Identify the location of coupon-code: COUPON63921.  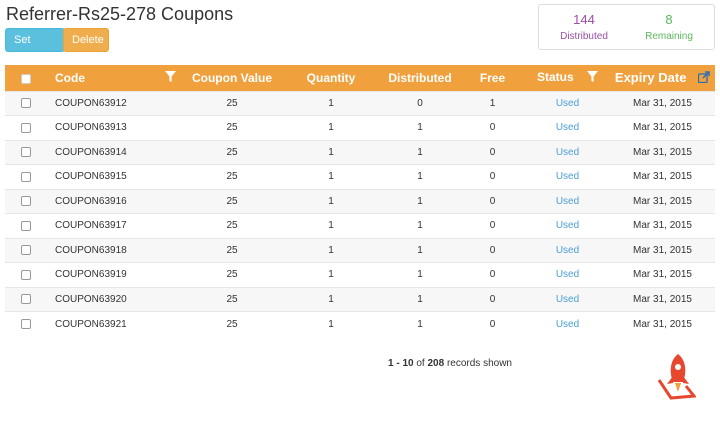
(114, 323).